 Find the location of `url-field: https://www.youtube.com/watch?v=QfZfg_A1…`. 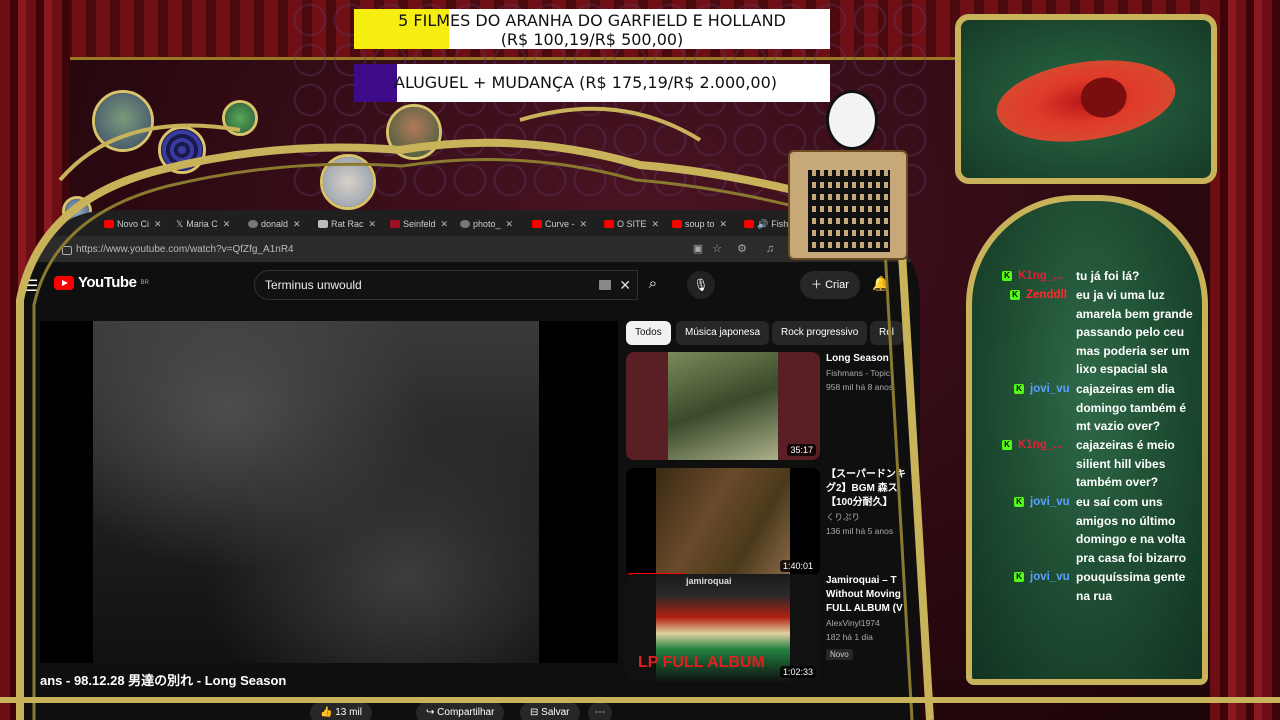

url-field: https://www.youtube.com/watch?v=QfZfg_A1… is located at coordinates (383, 249).